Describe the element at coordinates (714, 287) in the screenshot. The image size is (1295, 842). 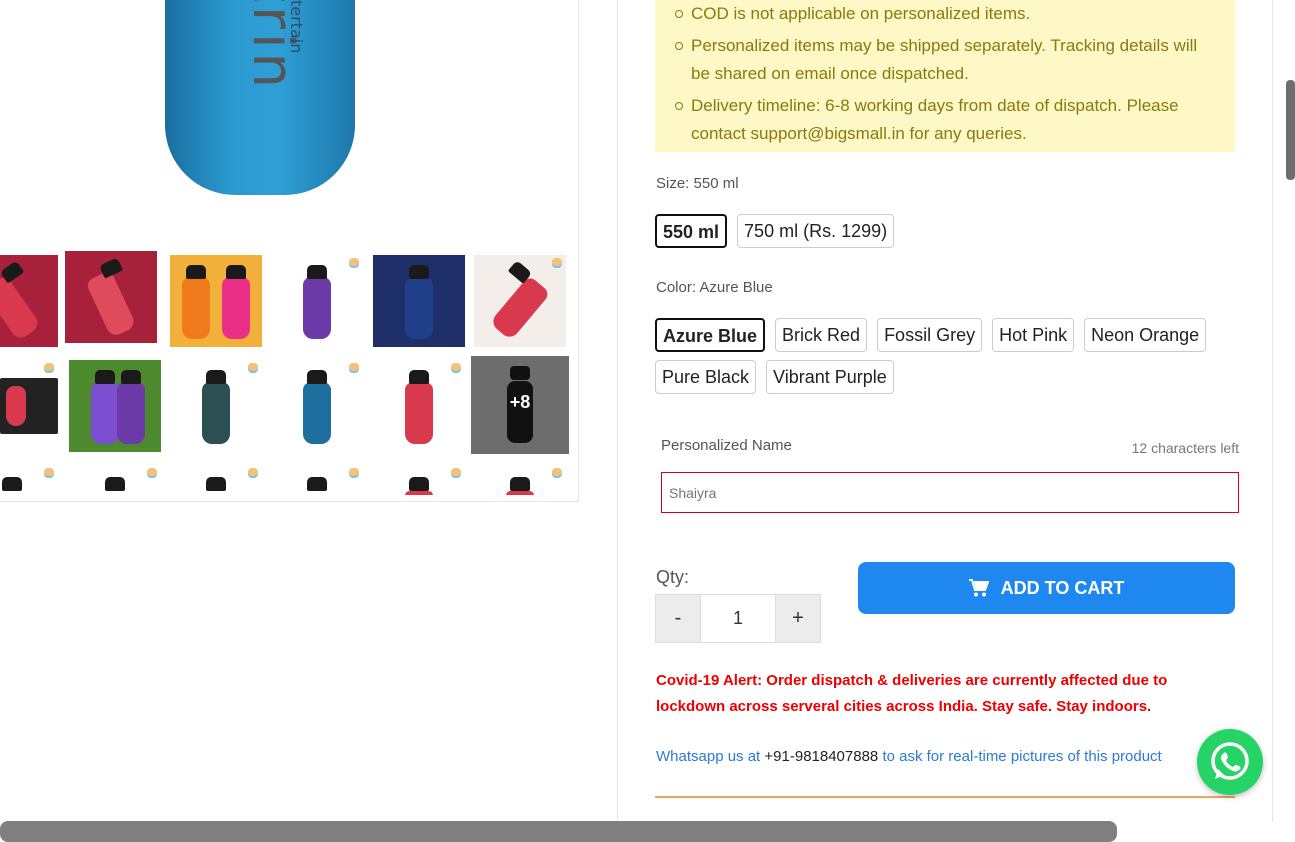
I see `color-label: Color: Azure Blue` at that location.